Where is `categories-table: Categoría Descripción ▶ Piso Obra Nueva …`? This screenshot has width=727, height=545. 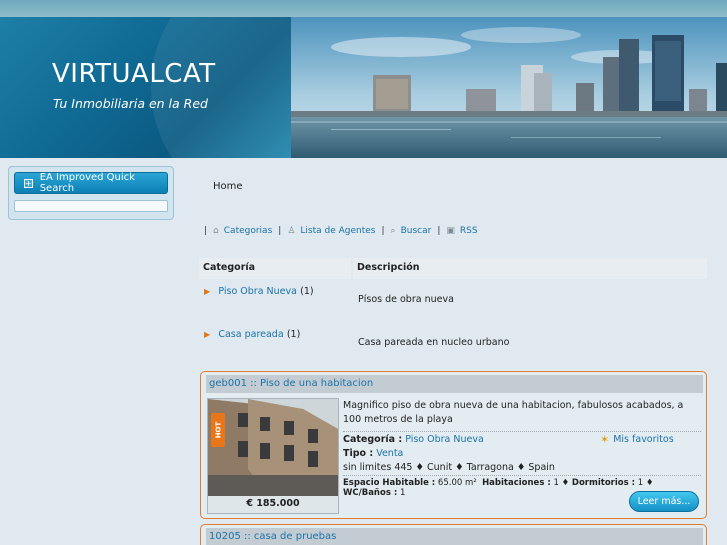 categories-table: Categoría Descripción ▶ Piso Obra Nueva … is located at coordinates (453, 311).